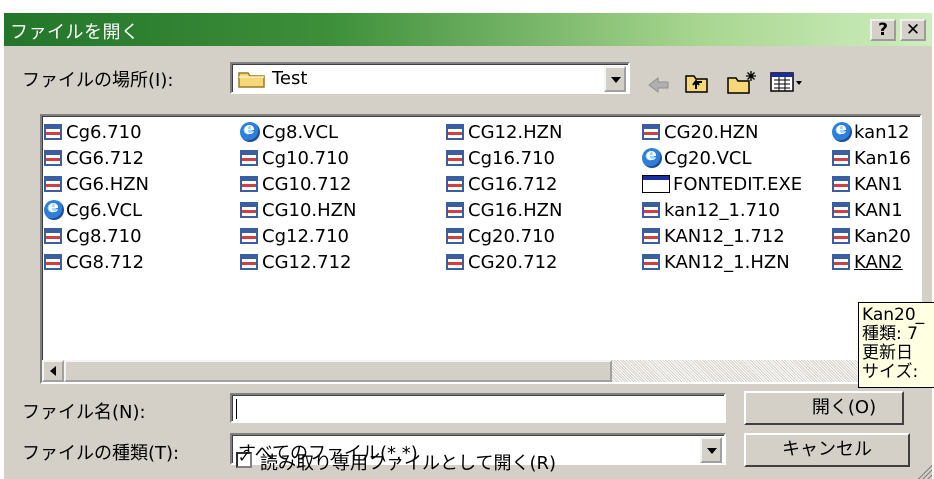 The height and width of the screenshot is (479, 934). I want to click on tooltip-line: 更新日, so click(887, 353).